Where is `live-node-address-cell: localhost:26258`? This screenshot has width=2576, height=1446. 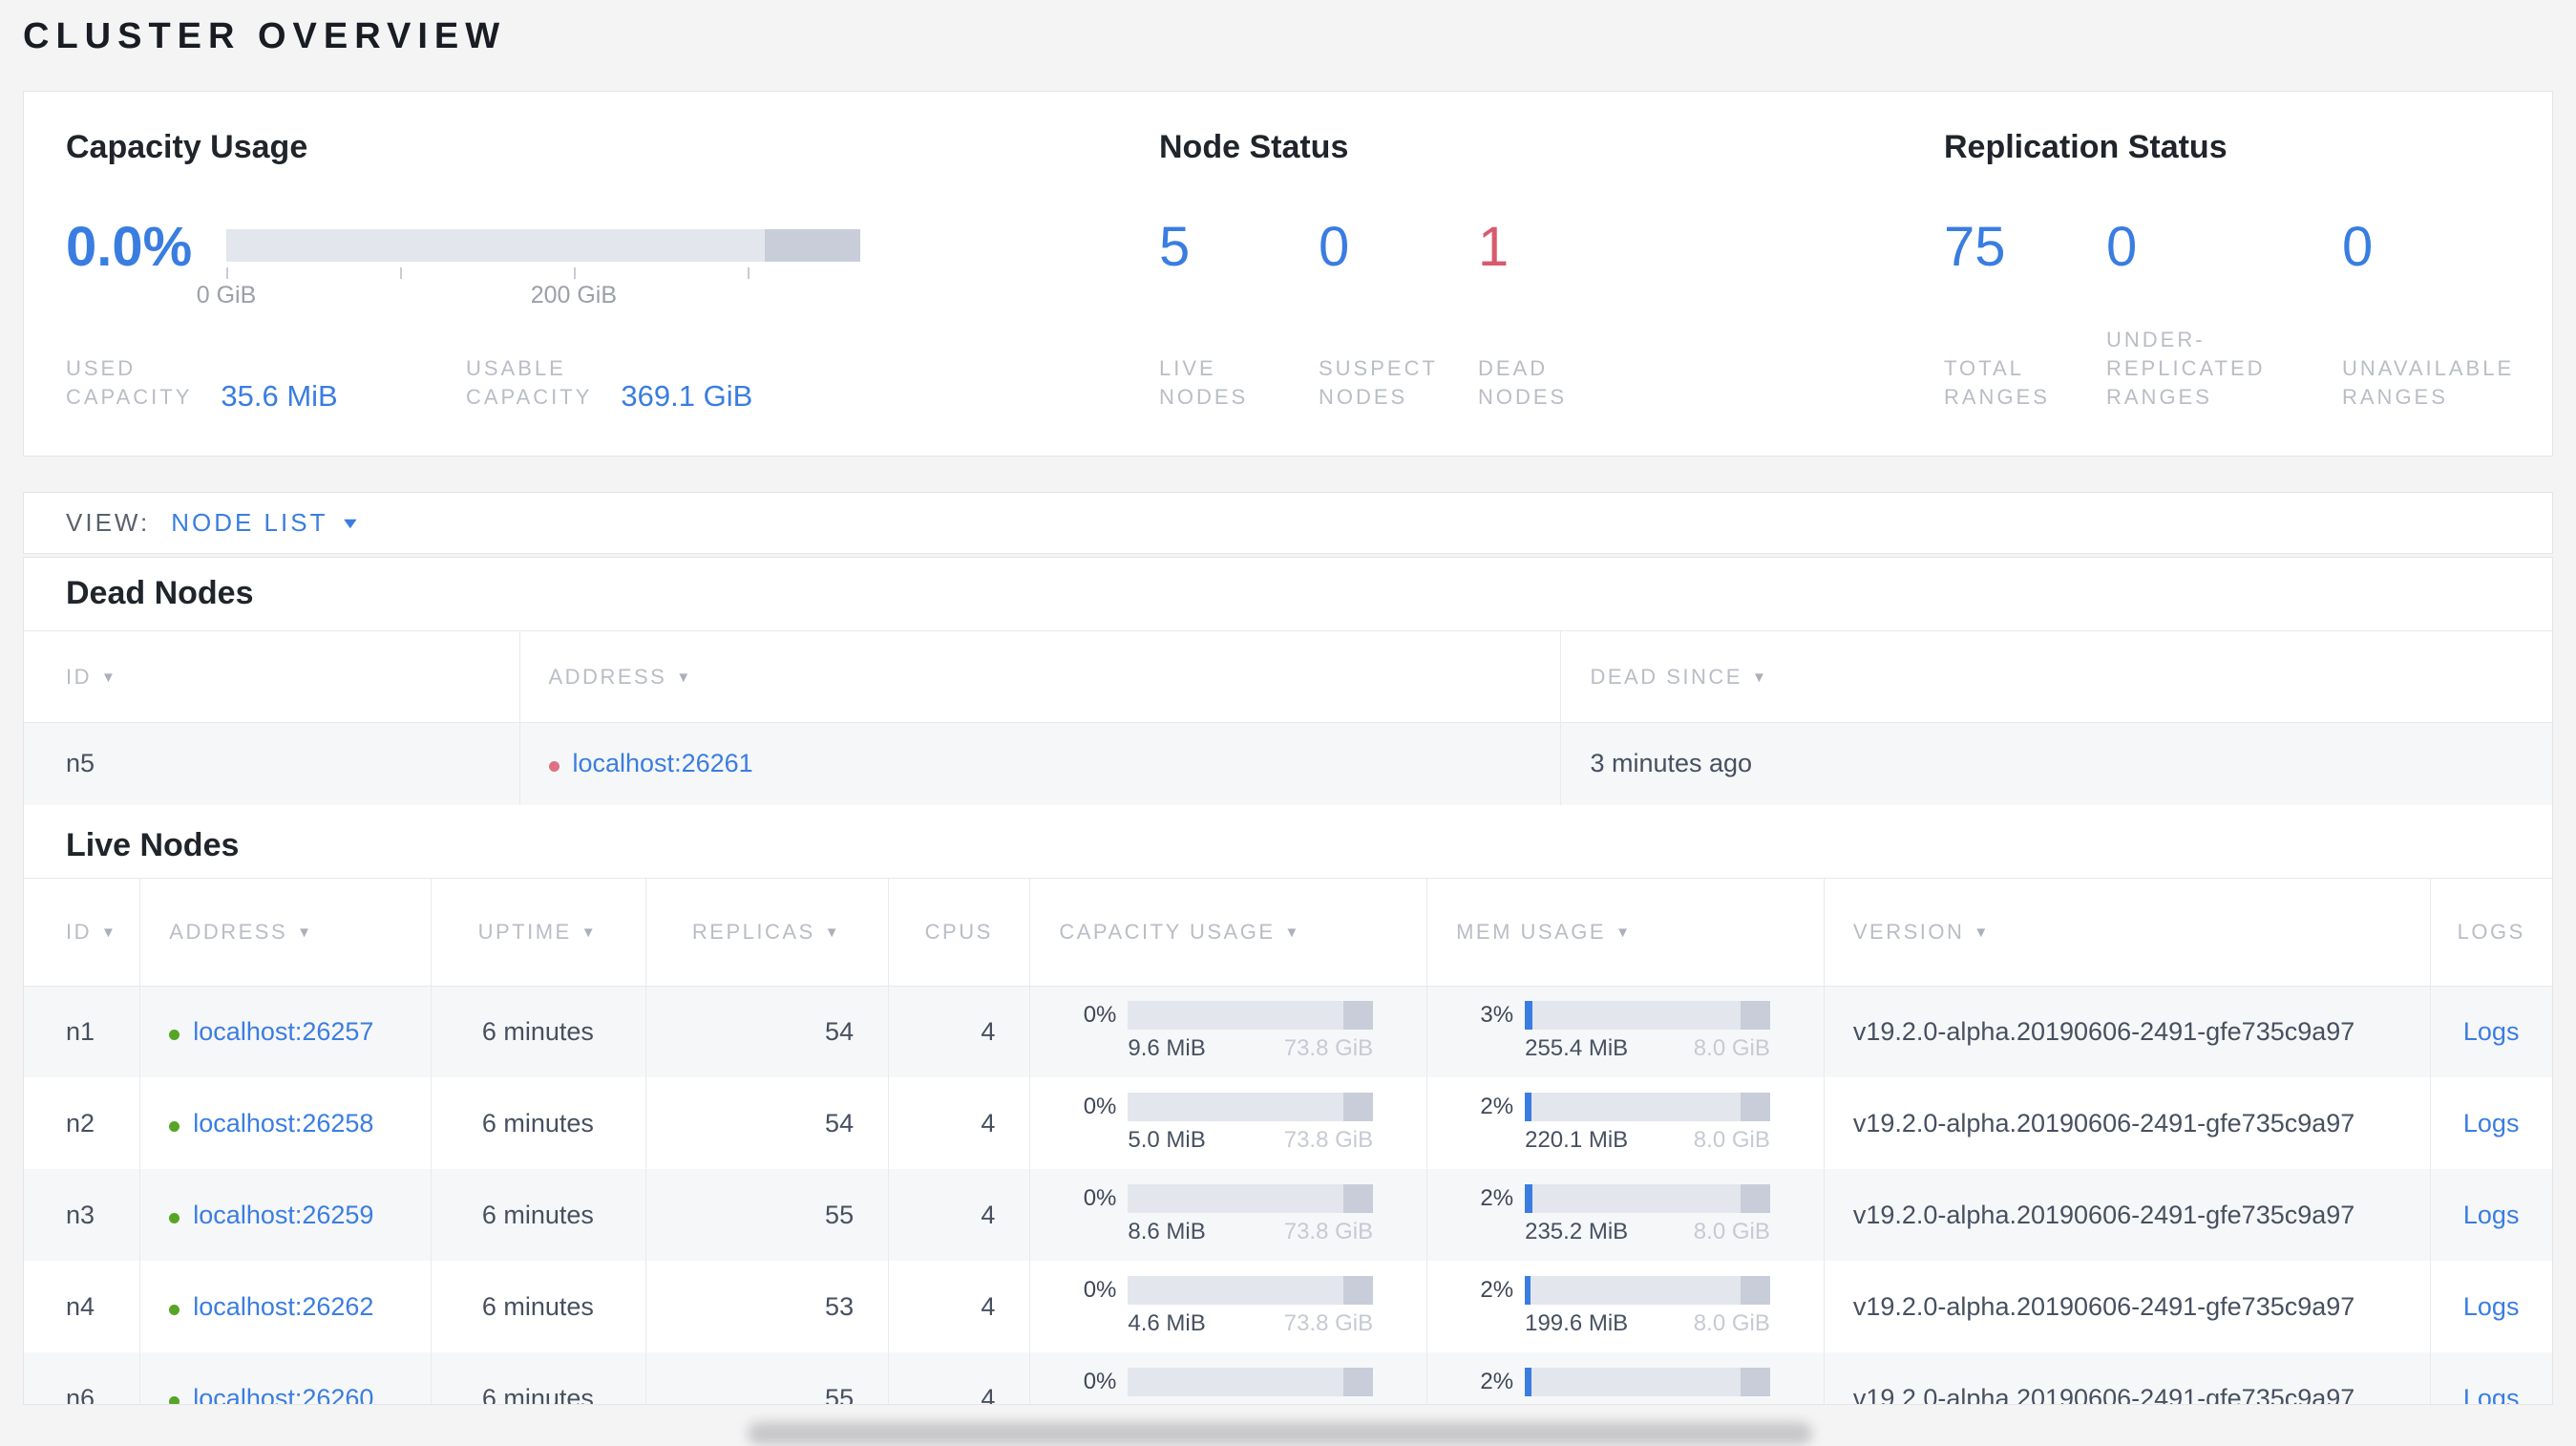 live-node-address-cell: localhost:26258 is located at coordinates (285, 1123).